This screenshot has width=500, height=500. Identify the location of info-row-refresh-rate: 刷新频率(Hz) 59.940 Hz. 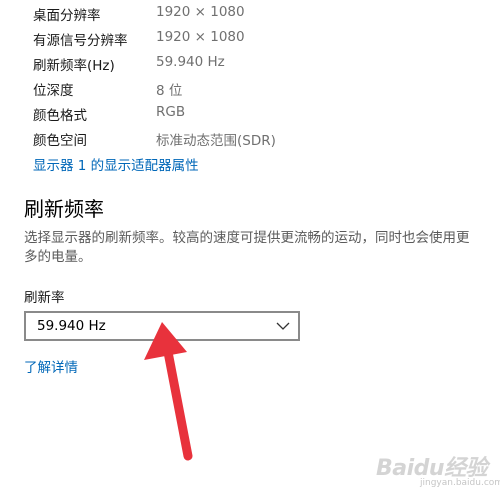
(243, 62).